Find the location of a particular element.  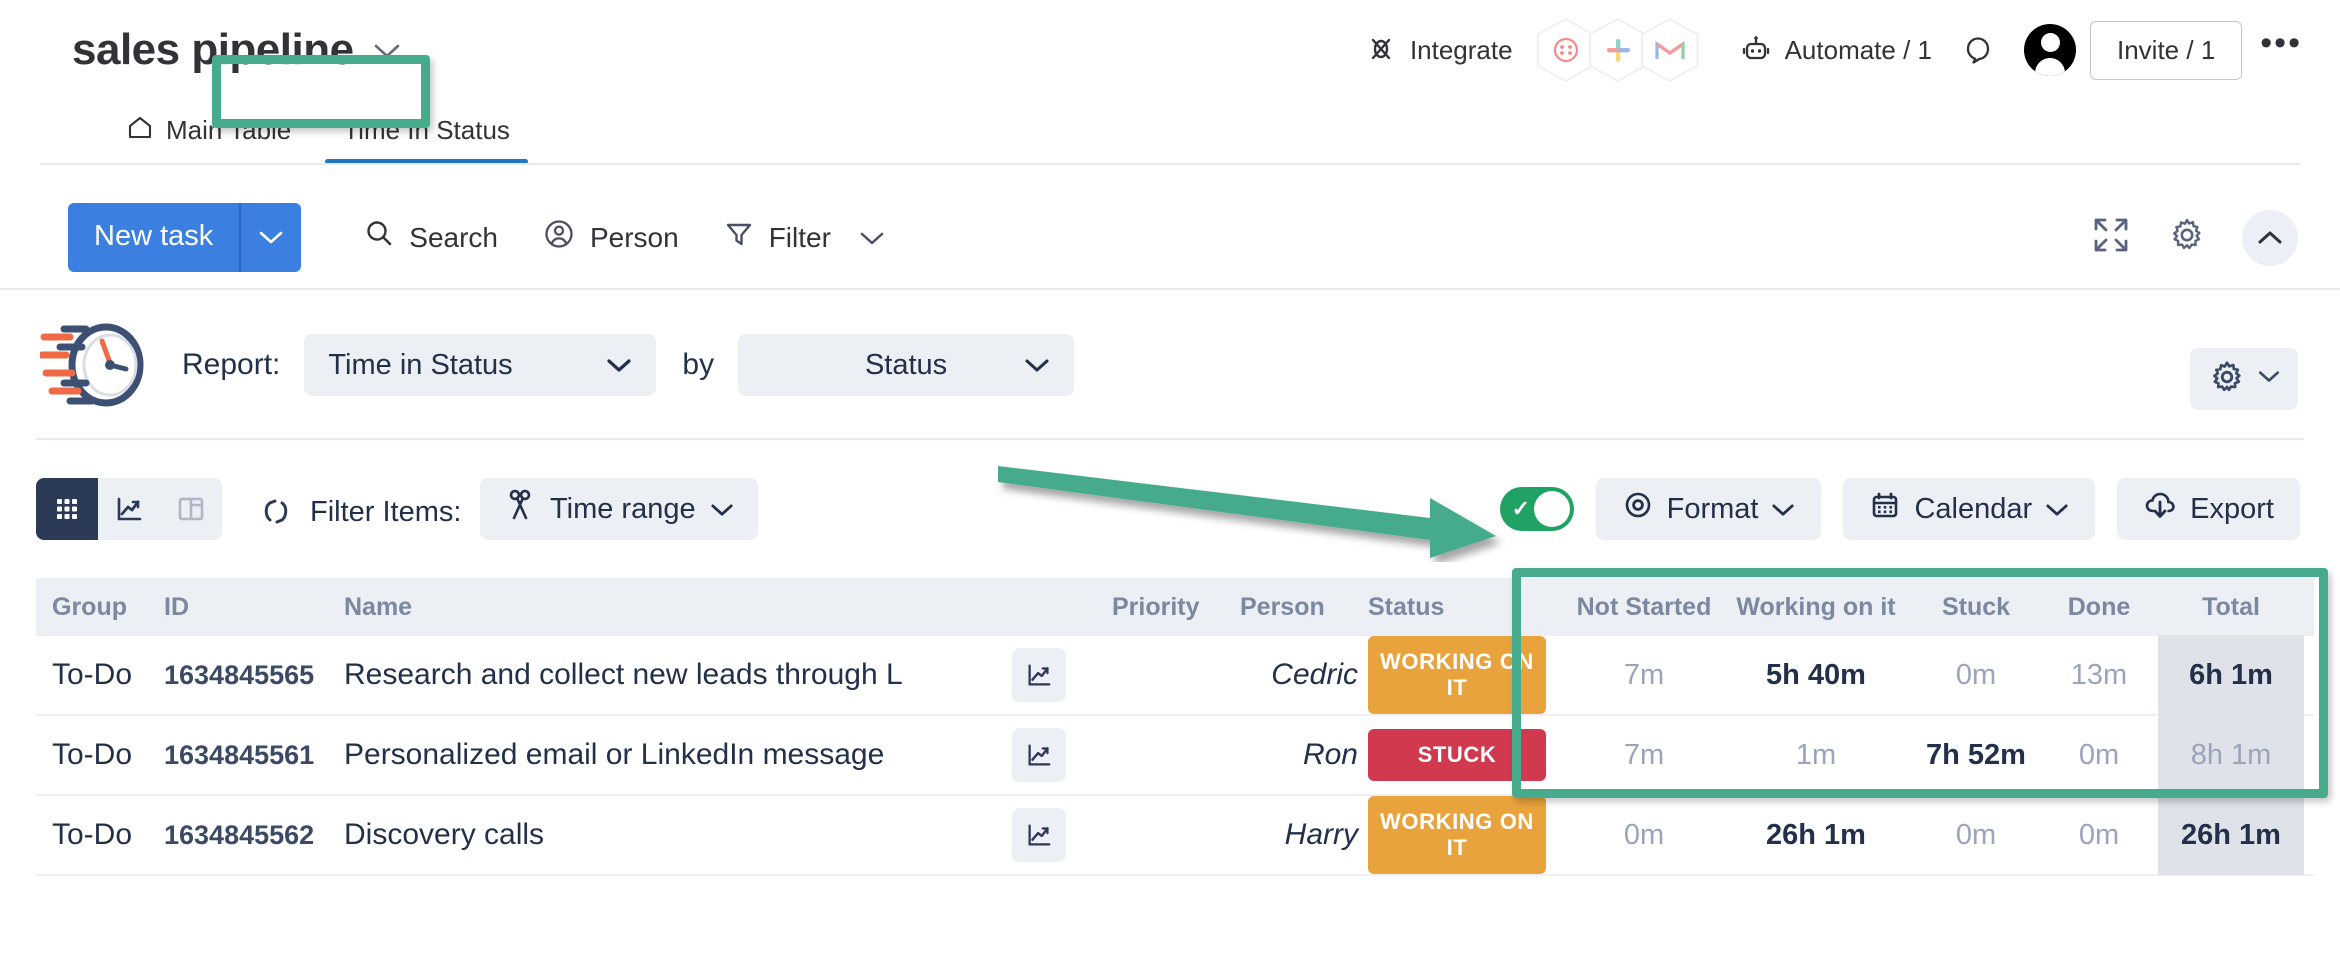

status-badge: WORKING ON IT is located at coordinates (1457, 835).